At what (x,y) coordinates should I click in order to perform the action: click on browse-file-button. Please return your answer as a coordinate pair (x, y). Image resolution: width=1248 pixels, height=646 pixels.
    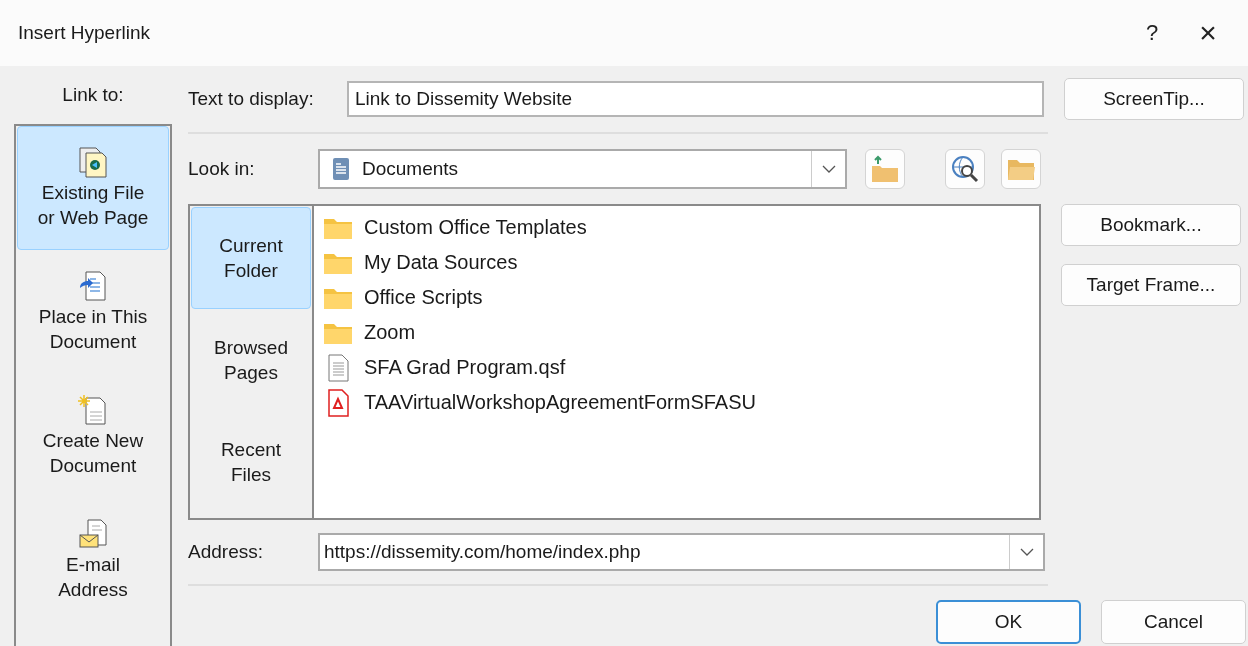
    Looking at the image, I should click on (1021, 169).